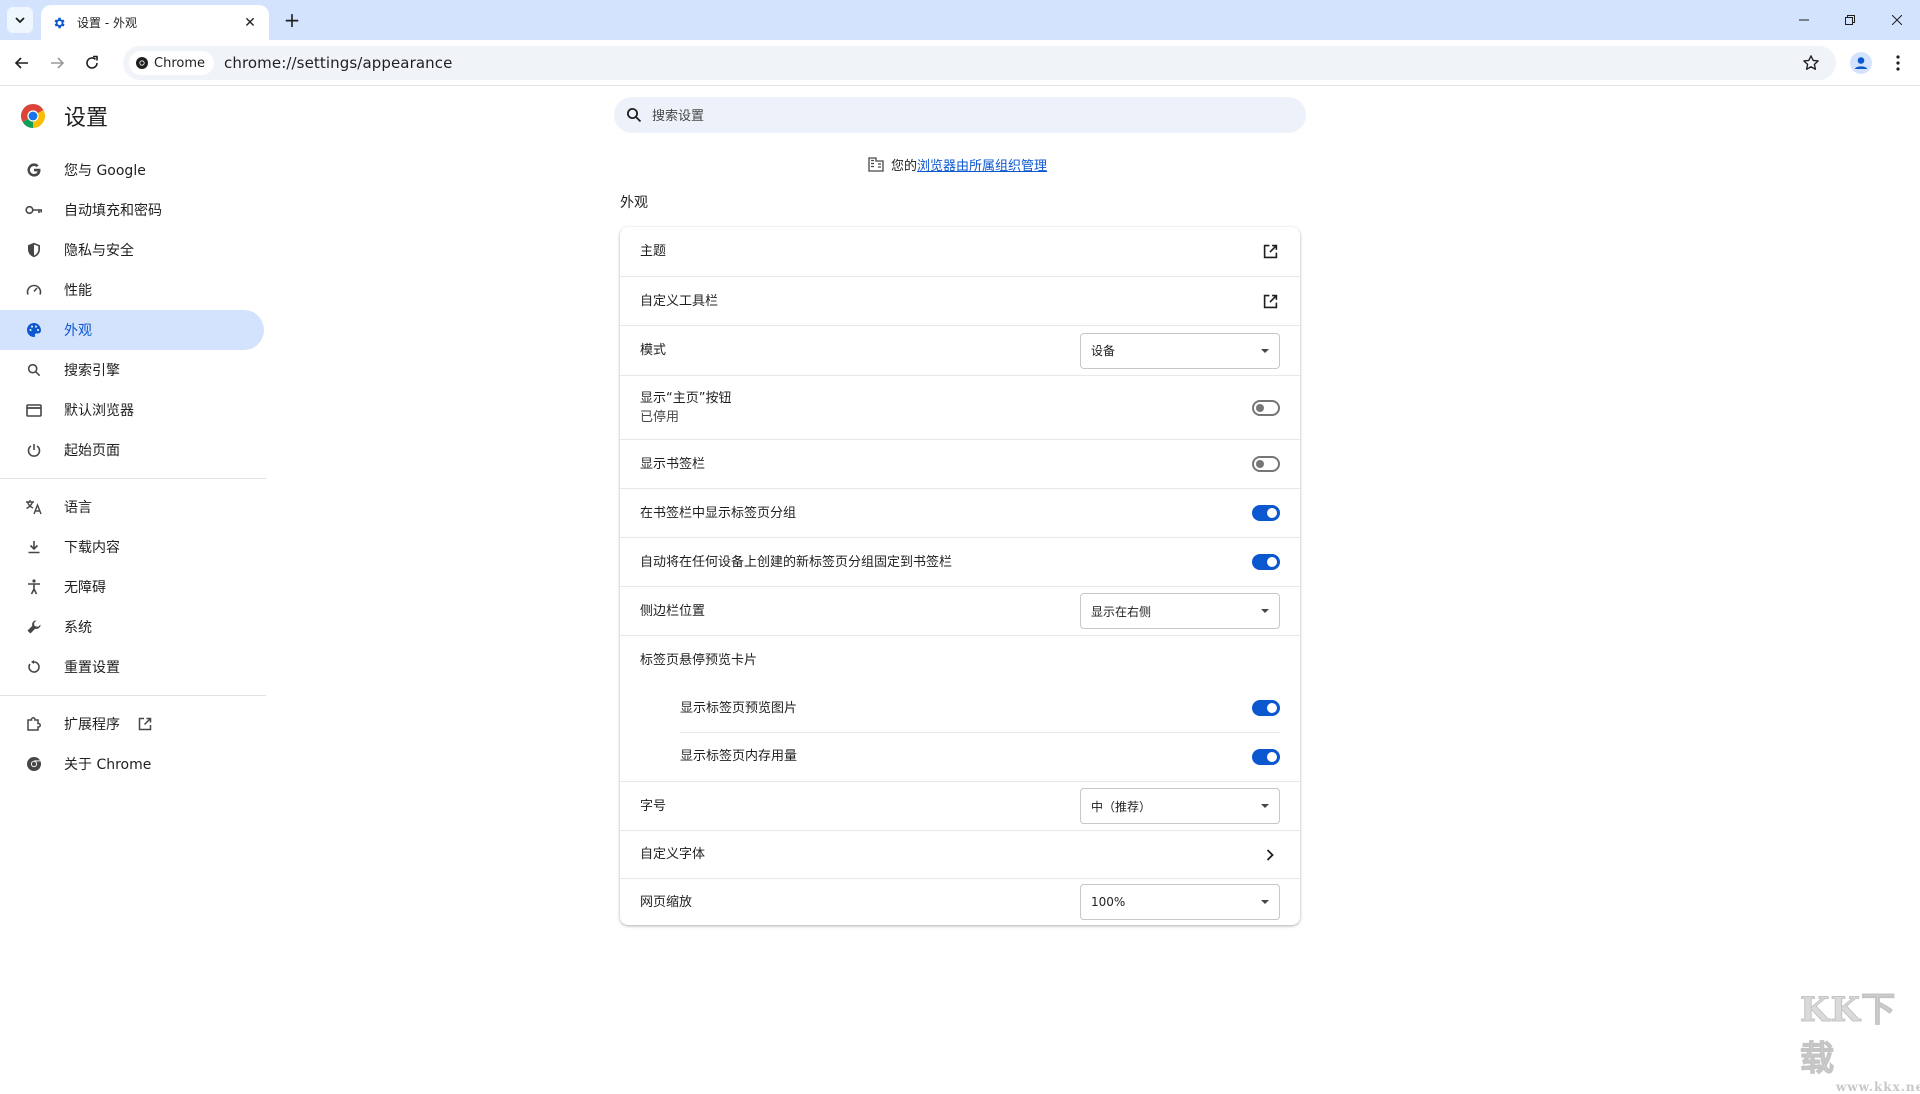 Image resolution: width=1920 pixels, height=1094 pixels. What do you see at coordinates (1266, 513) in the screenshot?
I see `tab-groups-bookmarks-toggle` at bounding box center [1266, 513].